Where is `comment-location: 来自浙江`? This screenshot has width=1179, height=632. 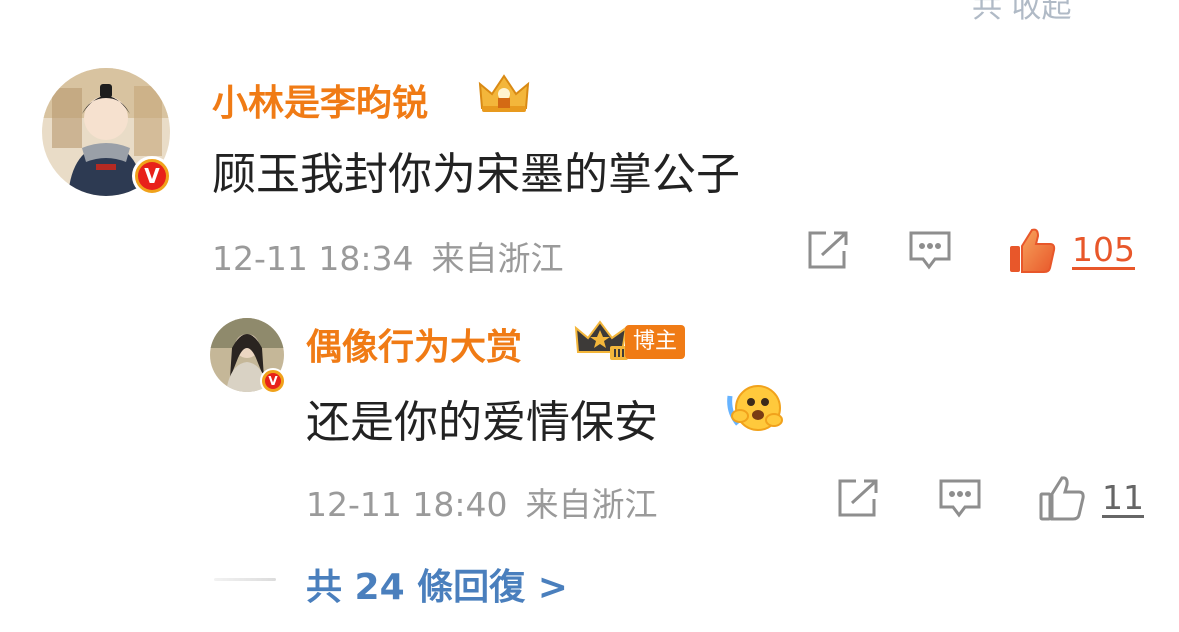 comment-location: 来自浙江 is located at coordinates (497, 258).